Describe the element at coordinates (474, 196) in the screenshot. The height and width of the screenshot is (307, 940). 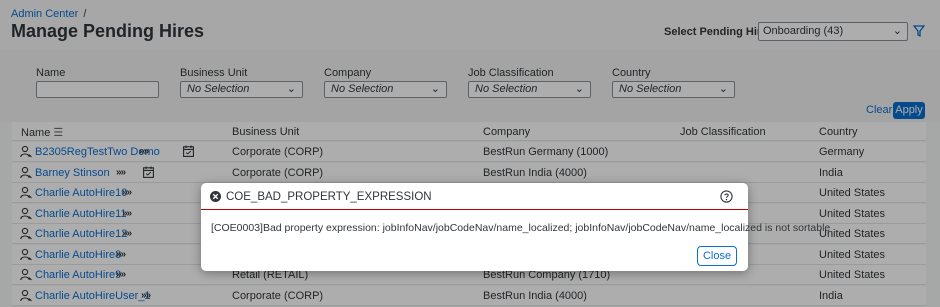
I see `dialog-header: COE_BAD_PROPERTY_EXPRESSION` at that location.